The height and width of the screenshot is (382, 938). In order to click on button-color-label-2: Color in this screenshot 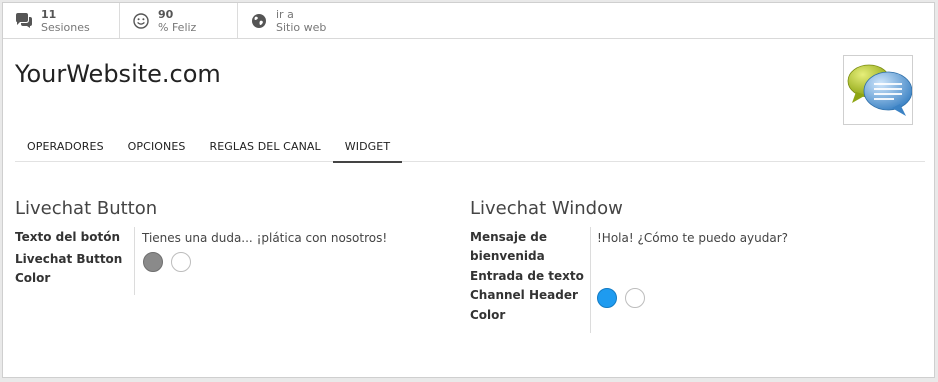, I will do `click(33, 278)`.